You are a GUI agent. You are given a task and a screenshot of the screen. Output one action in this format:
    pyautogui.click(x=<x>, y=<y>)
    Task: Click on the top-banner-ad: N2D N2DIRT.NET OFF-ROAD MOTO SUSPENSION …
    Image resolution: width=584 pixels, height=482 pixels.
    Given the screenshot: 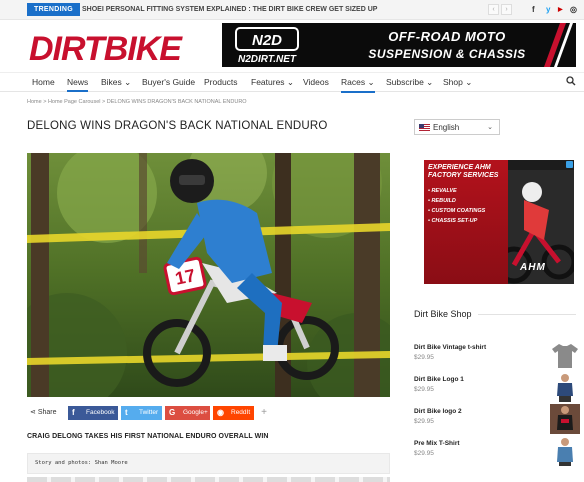 What is the action you would take?
    pyautogui.click(x=399, y=45)
    